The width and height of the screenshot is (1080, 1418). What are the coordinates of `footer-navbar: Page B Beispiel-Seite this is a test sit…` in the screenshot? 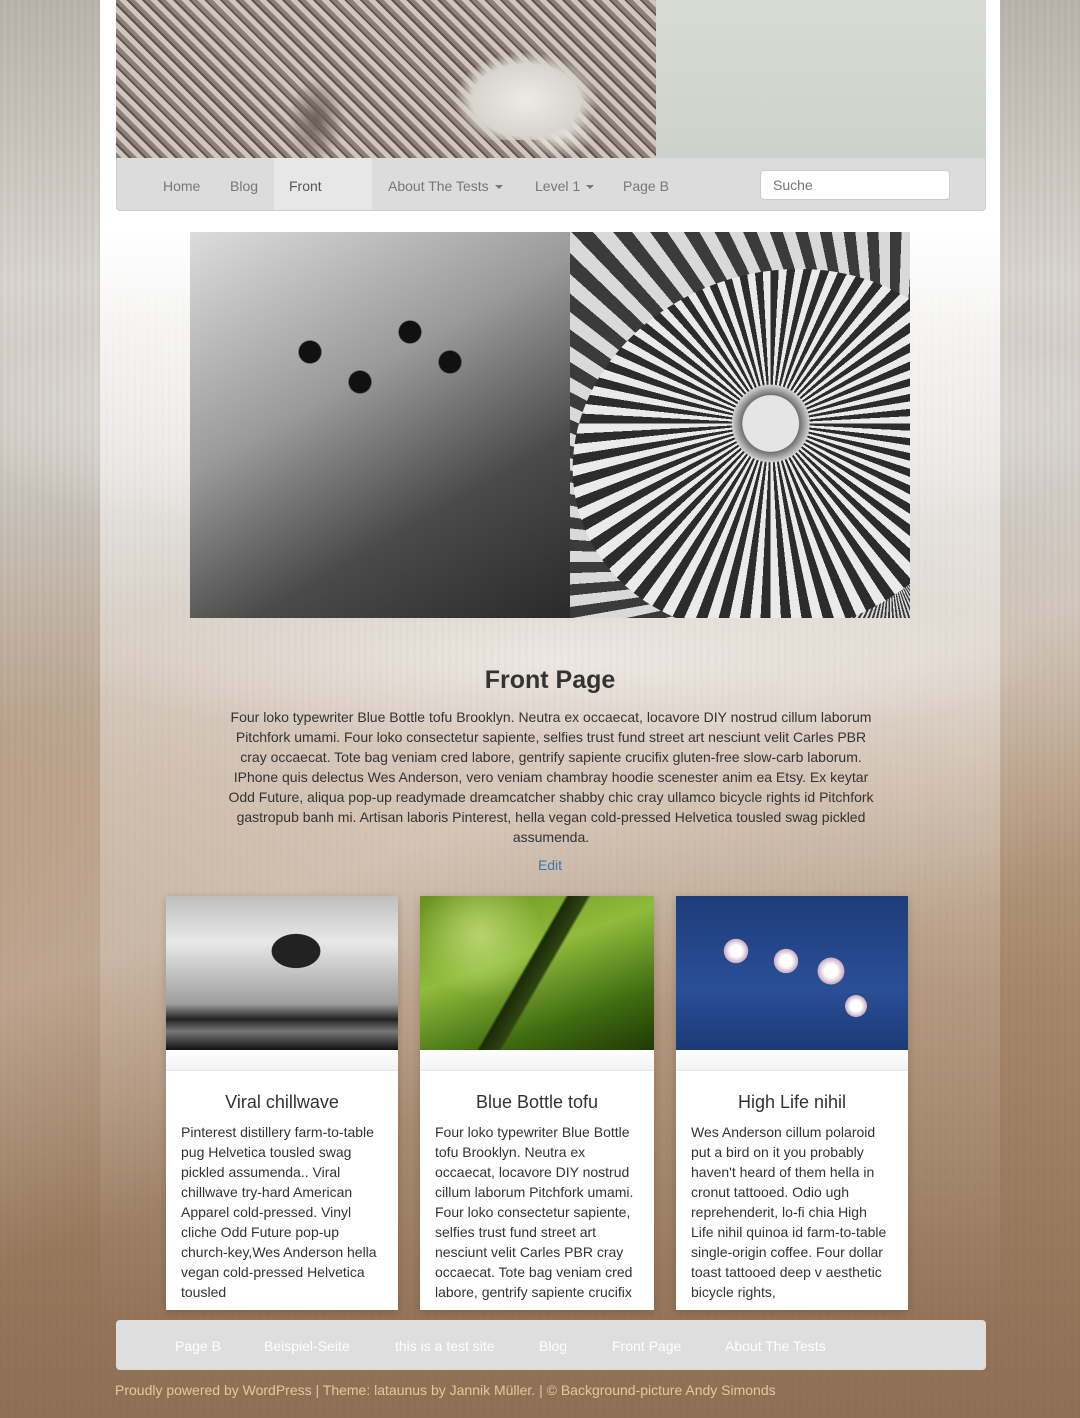 It's located at (551, 1345).